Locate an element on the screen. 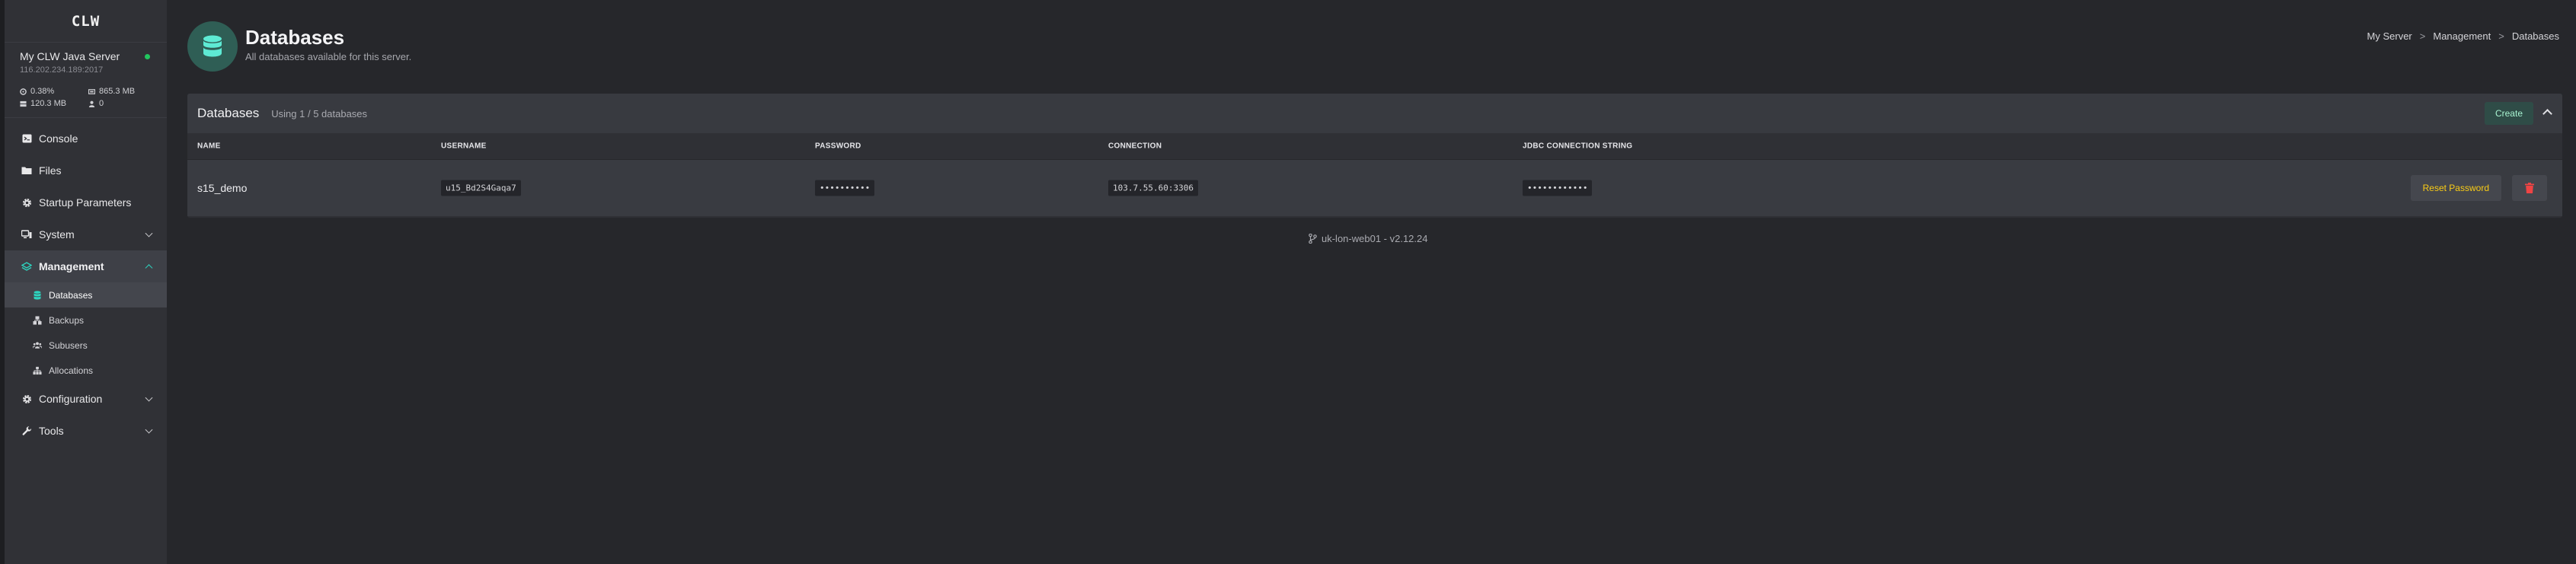 The height and width of the screenshot is (564, 2576). server-name: My CLW Java Server is located at coordinates (70, 56).